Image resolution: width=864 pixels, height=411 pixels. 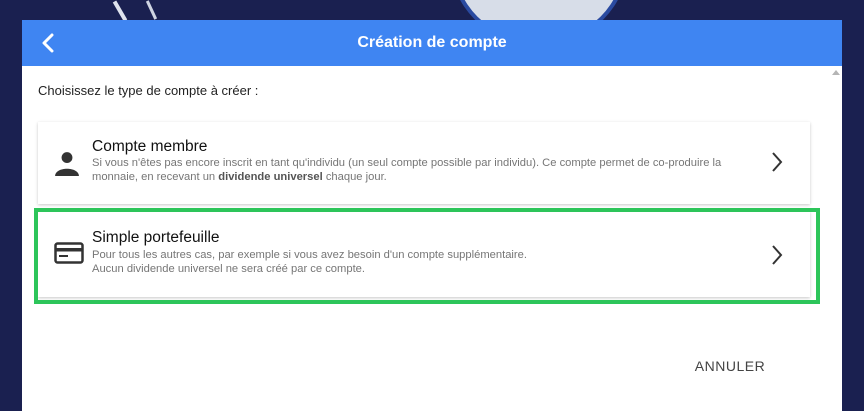 I want to click on dialog-title: Création de compte, so click(x=432, y=42).